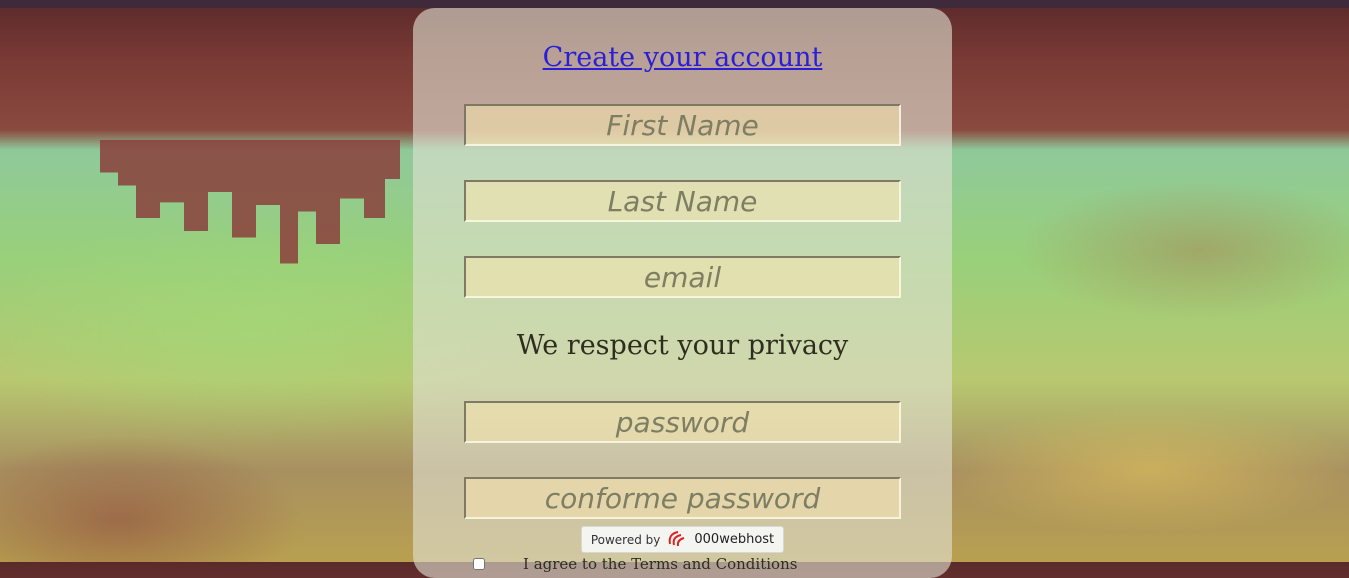  What do you see at coordinates (682, 422) in the screenshot?
I see `password-input` at bounding box center [682, 422].